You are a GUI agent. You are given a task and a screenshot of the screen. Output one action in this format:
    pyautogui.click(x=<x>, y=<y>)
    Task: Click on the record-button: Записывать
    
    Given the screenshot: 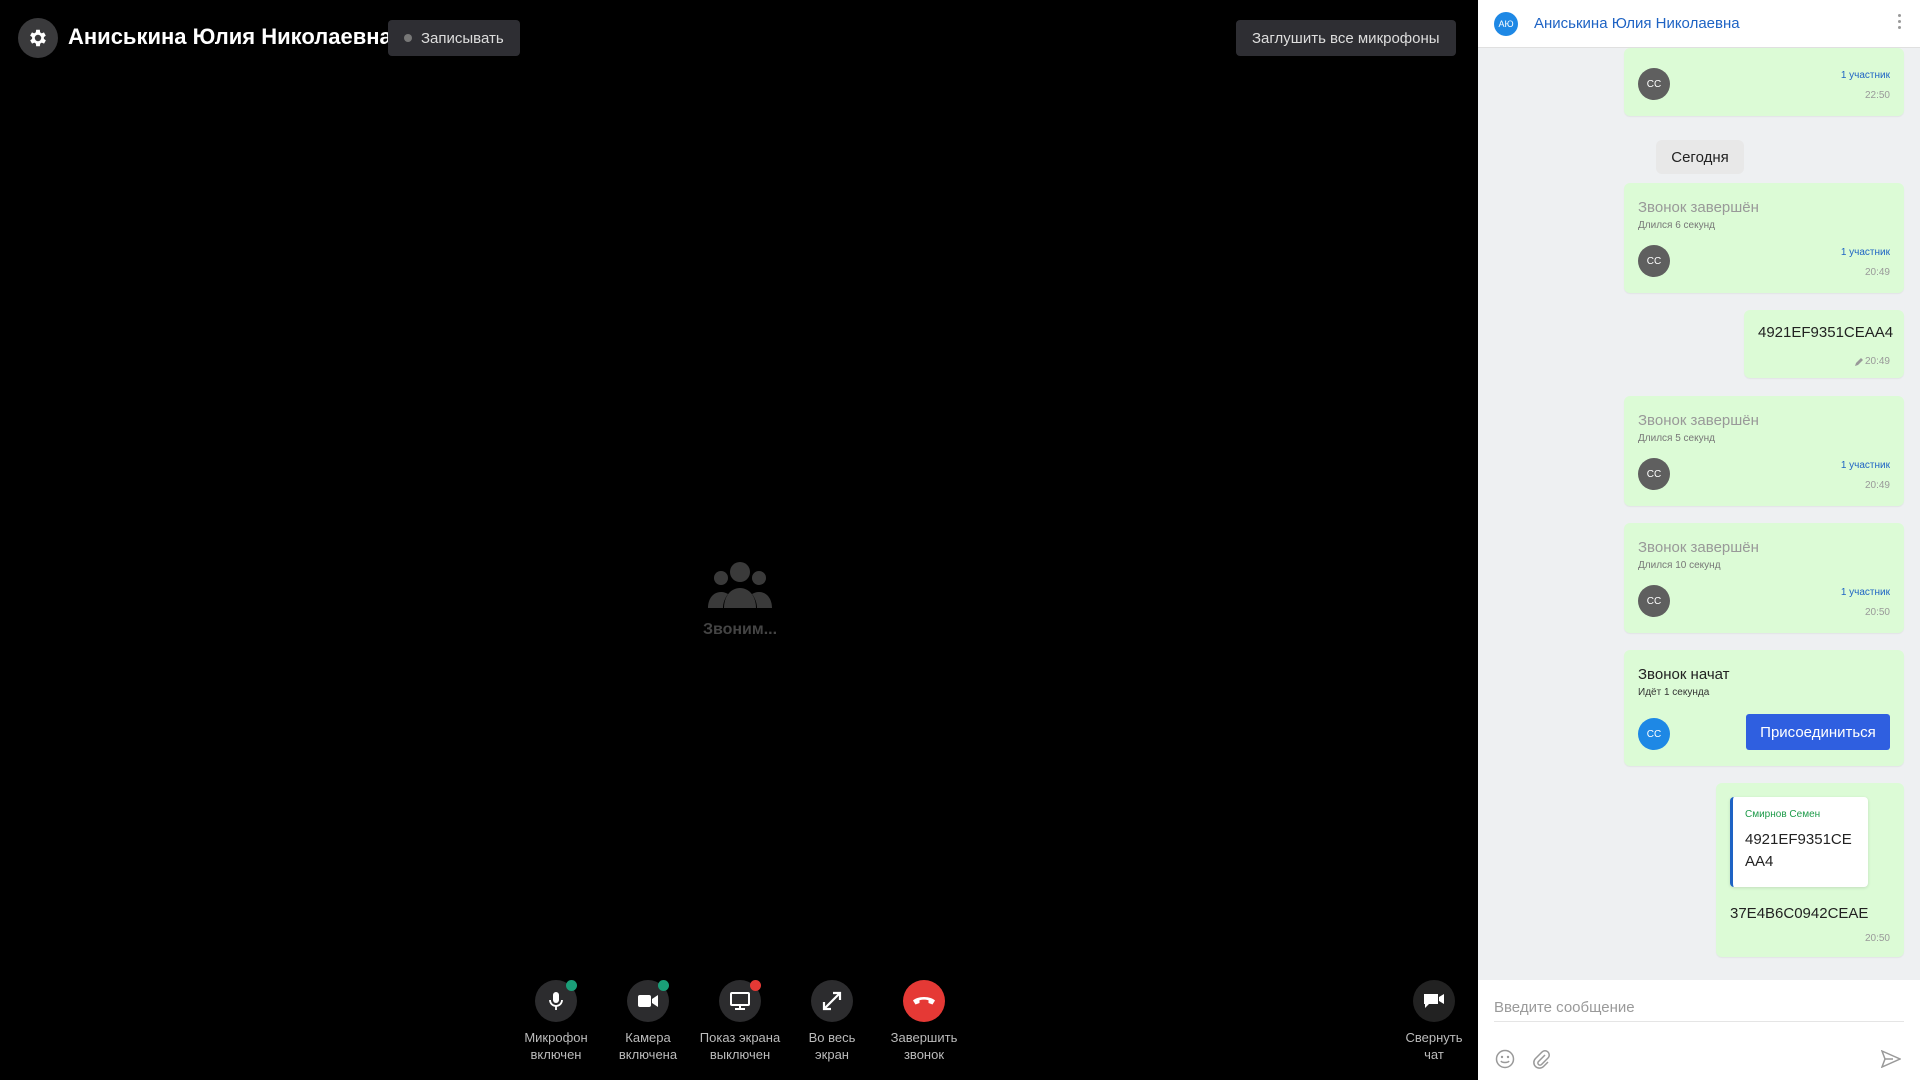 What is the action you would take?
    pyautogui.click(x=454, y=38)
    